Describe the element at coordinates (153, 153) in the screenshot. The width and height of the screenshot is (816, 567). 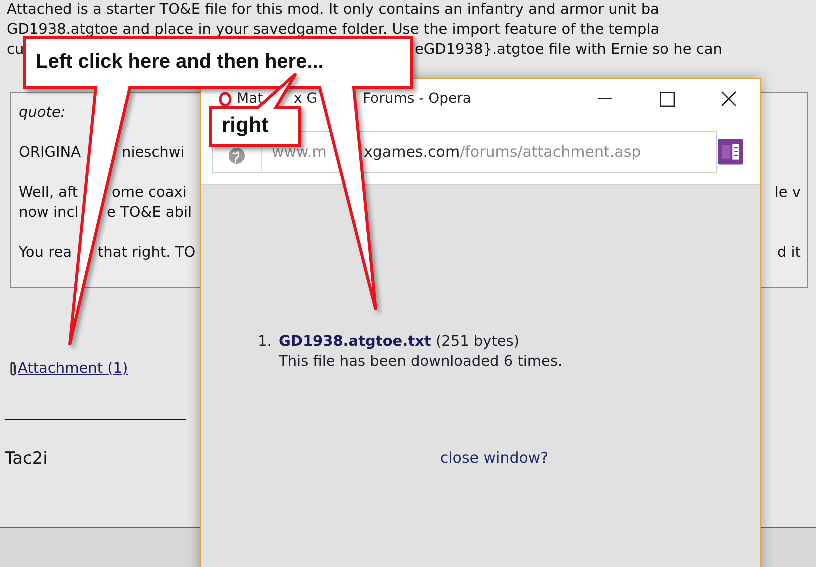
I see `quote-text: nieschwi` at that location.